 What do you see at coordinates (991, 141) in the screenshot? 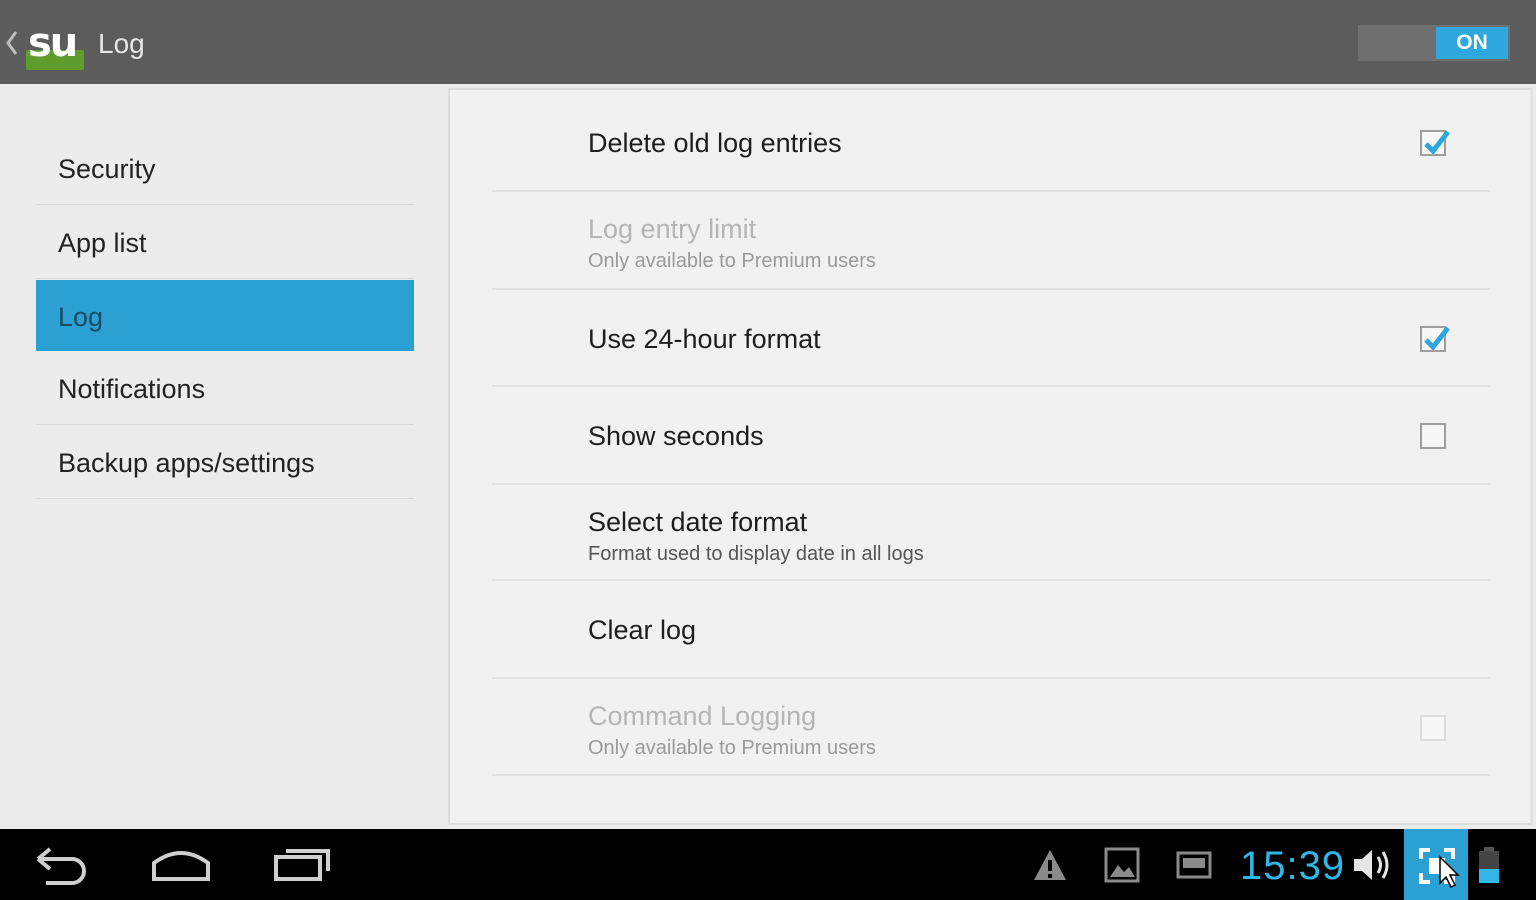
I see `pref-delete-old-log-entries: Delete old log entries` at bounding box center [991, 141].